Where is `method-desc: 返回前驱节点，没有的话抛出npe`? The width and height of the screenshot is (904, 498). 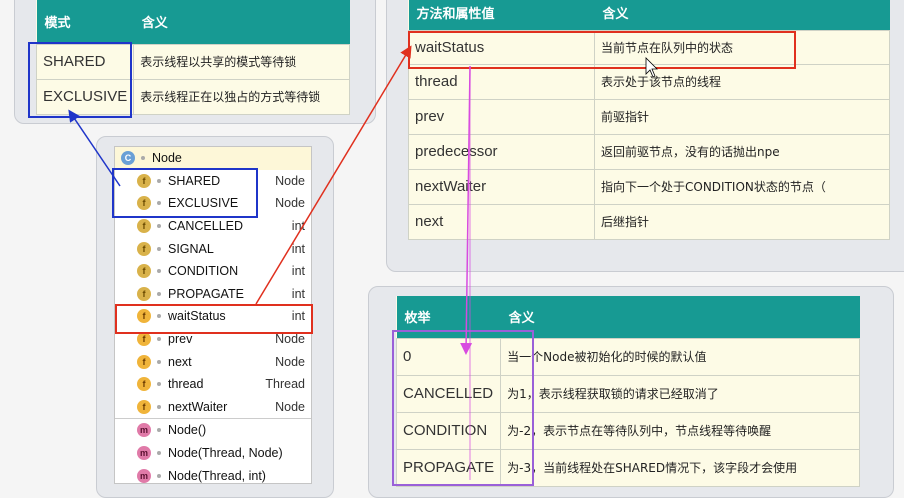 method-desc: 返回前驱节点，没有的话抛出npe is located at coordinates (742, 151).